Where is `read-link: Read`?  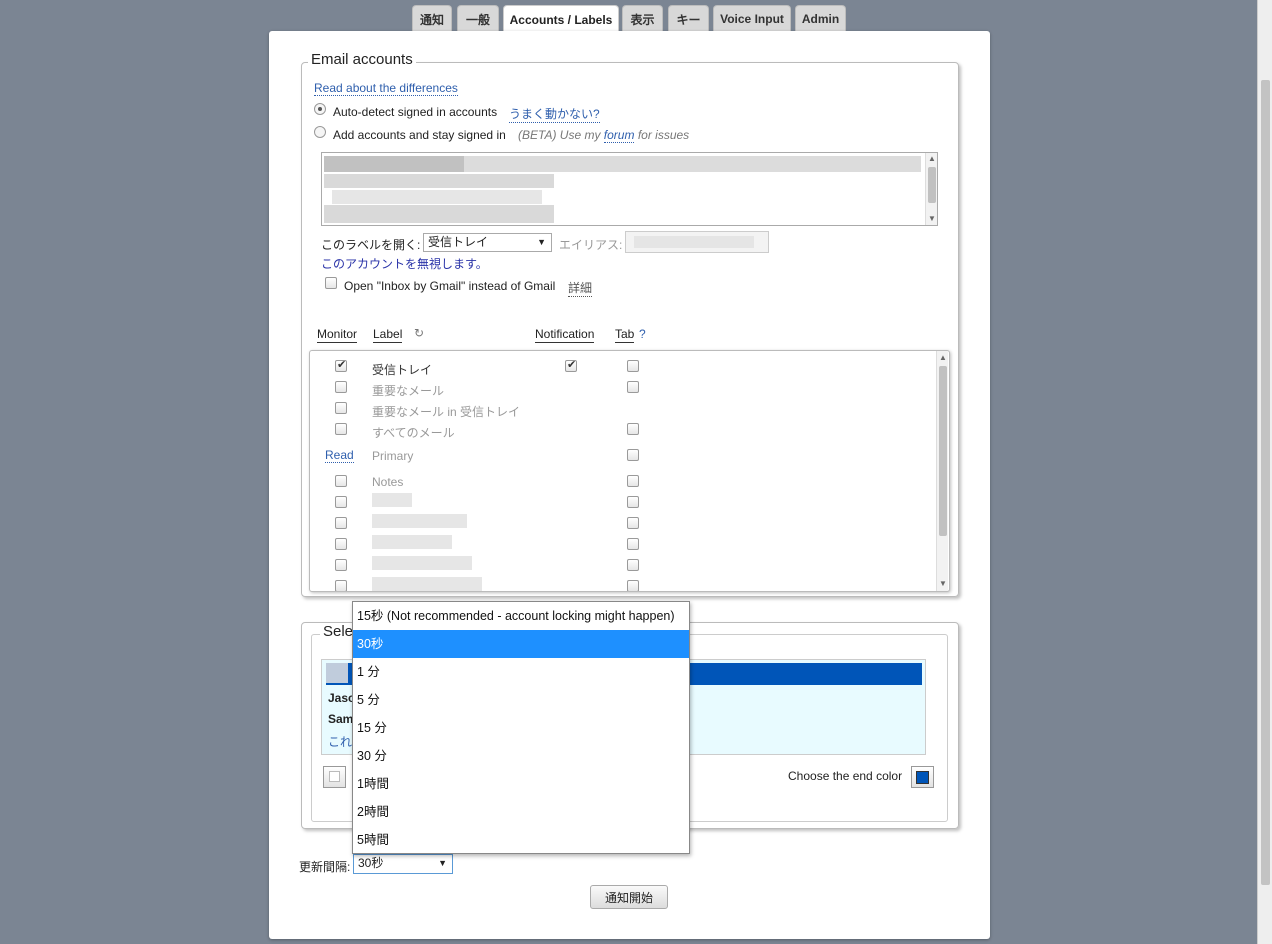 read-link: Read is located at coordinates (339, 455).